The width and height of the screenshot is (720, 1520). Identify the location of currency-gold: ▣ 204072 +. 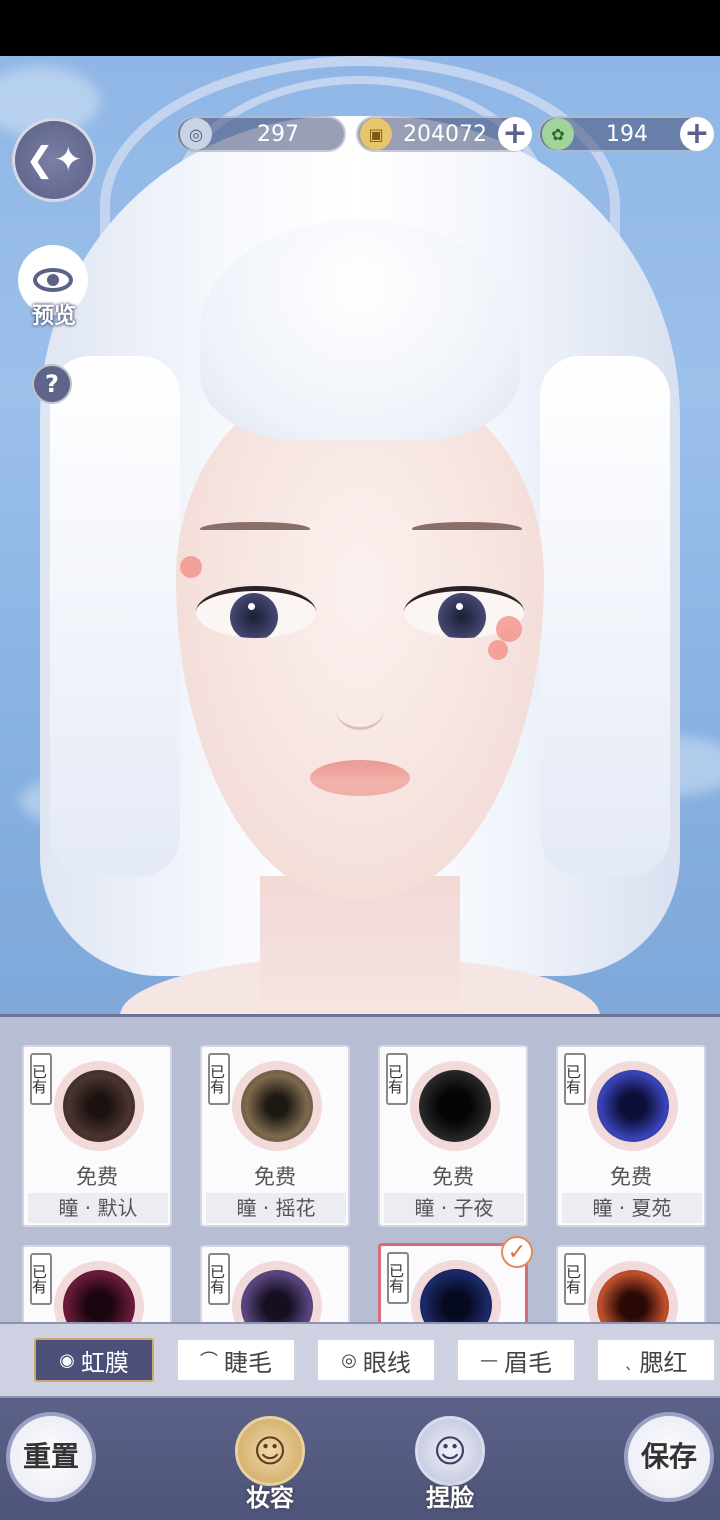
(444, 134).